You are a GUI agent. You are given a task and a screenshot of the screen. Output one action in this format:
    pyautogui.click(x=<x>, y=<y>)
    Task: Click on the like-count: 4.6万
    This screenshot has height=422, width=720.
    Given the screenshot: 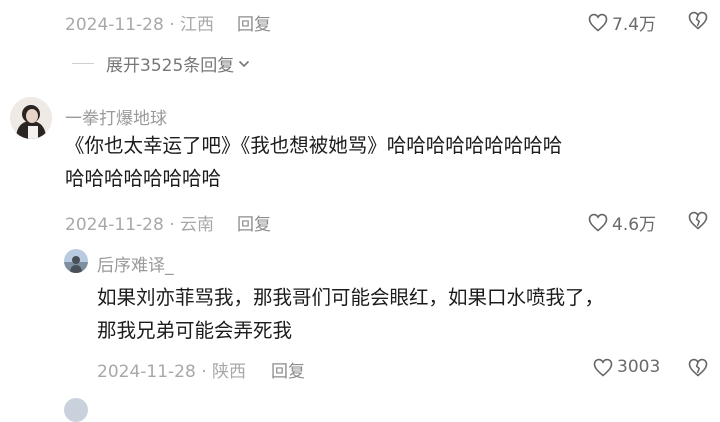 What is the action you would take?
    pyautogui.click(x=634, y=225)
    